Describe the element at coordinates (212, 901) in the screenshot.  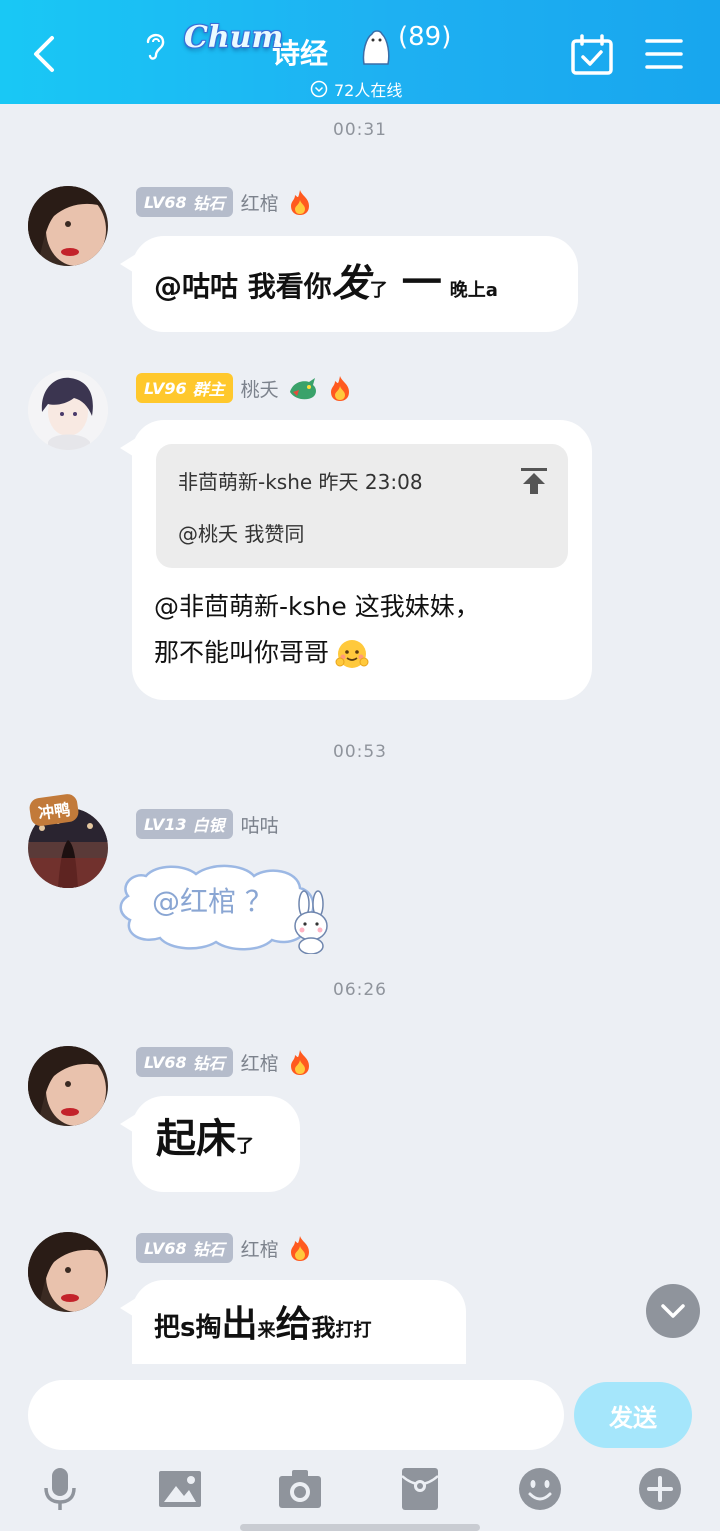
I see `message-text: @红棺 ？` at that location.